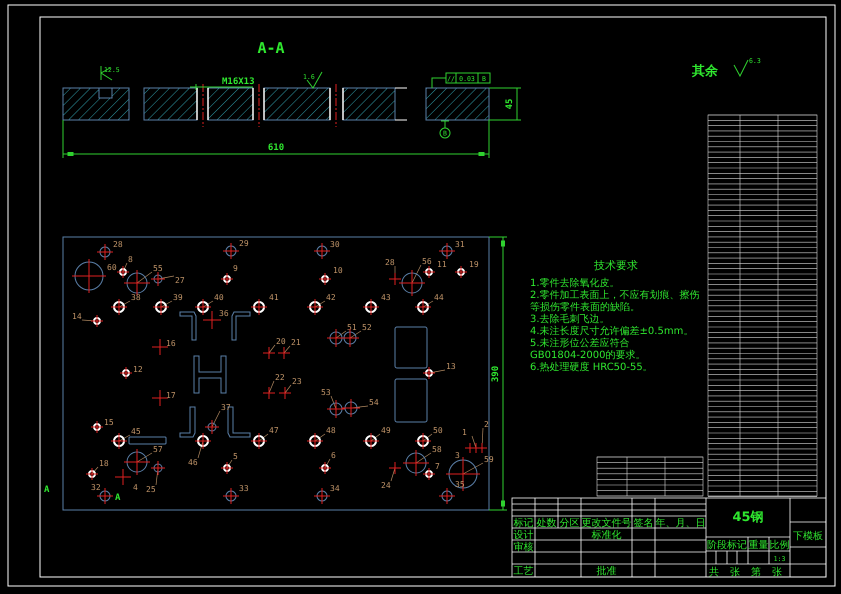 Image resolution: width=841 pixels, height=594 pixels. Describe the element at coordinates (112, 267) in the screenshot. I see `hole-number: 60` at that location.